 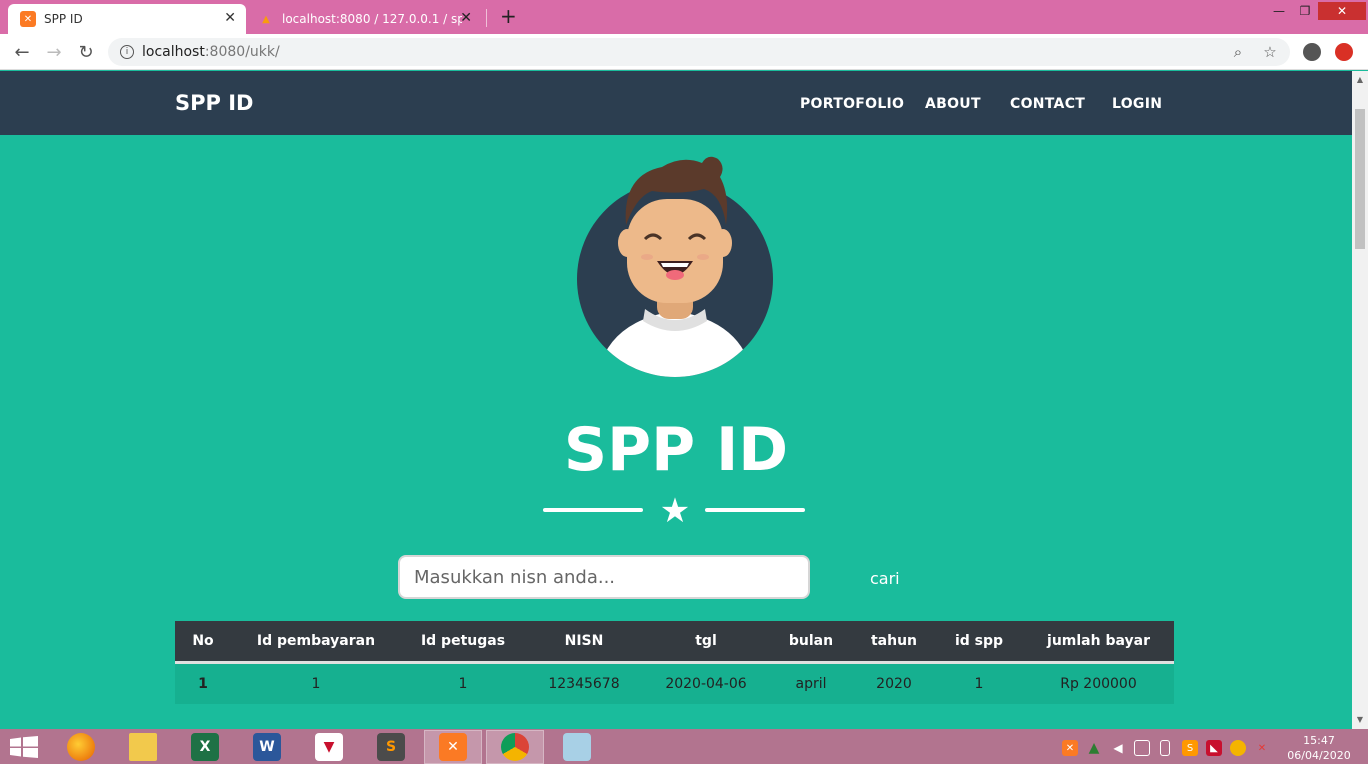 What do you see at coordinates (1360, 179) in the screenshot?
I see `scrollbar-thumb` at bounding box center [1360, 179].